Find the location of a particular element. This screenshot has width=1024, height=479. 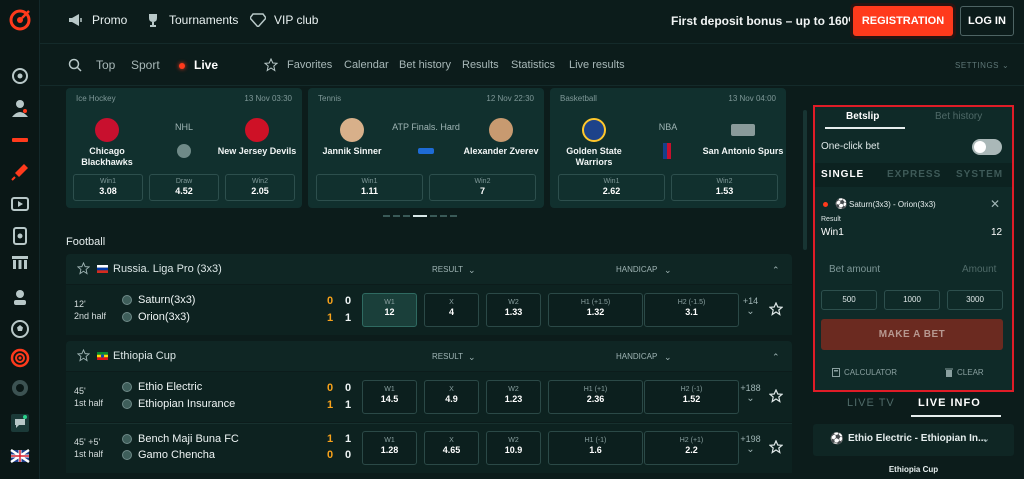

tab-statistics: Statistics is located at coordinates (533, 65).